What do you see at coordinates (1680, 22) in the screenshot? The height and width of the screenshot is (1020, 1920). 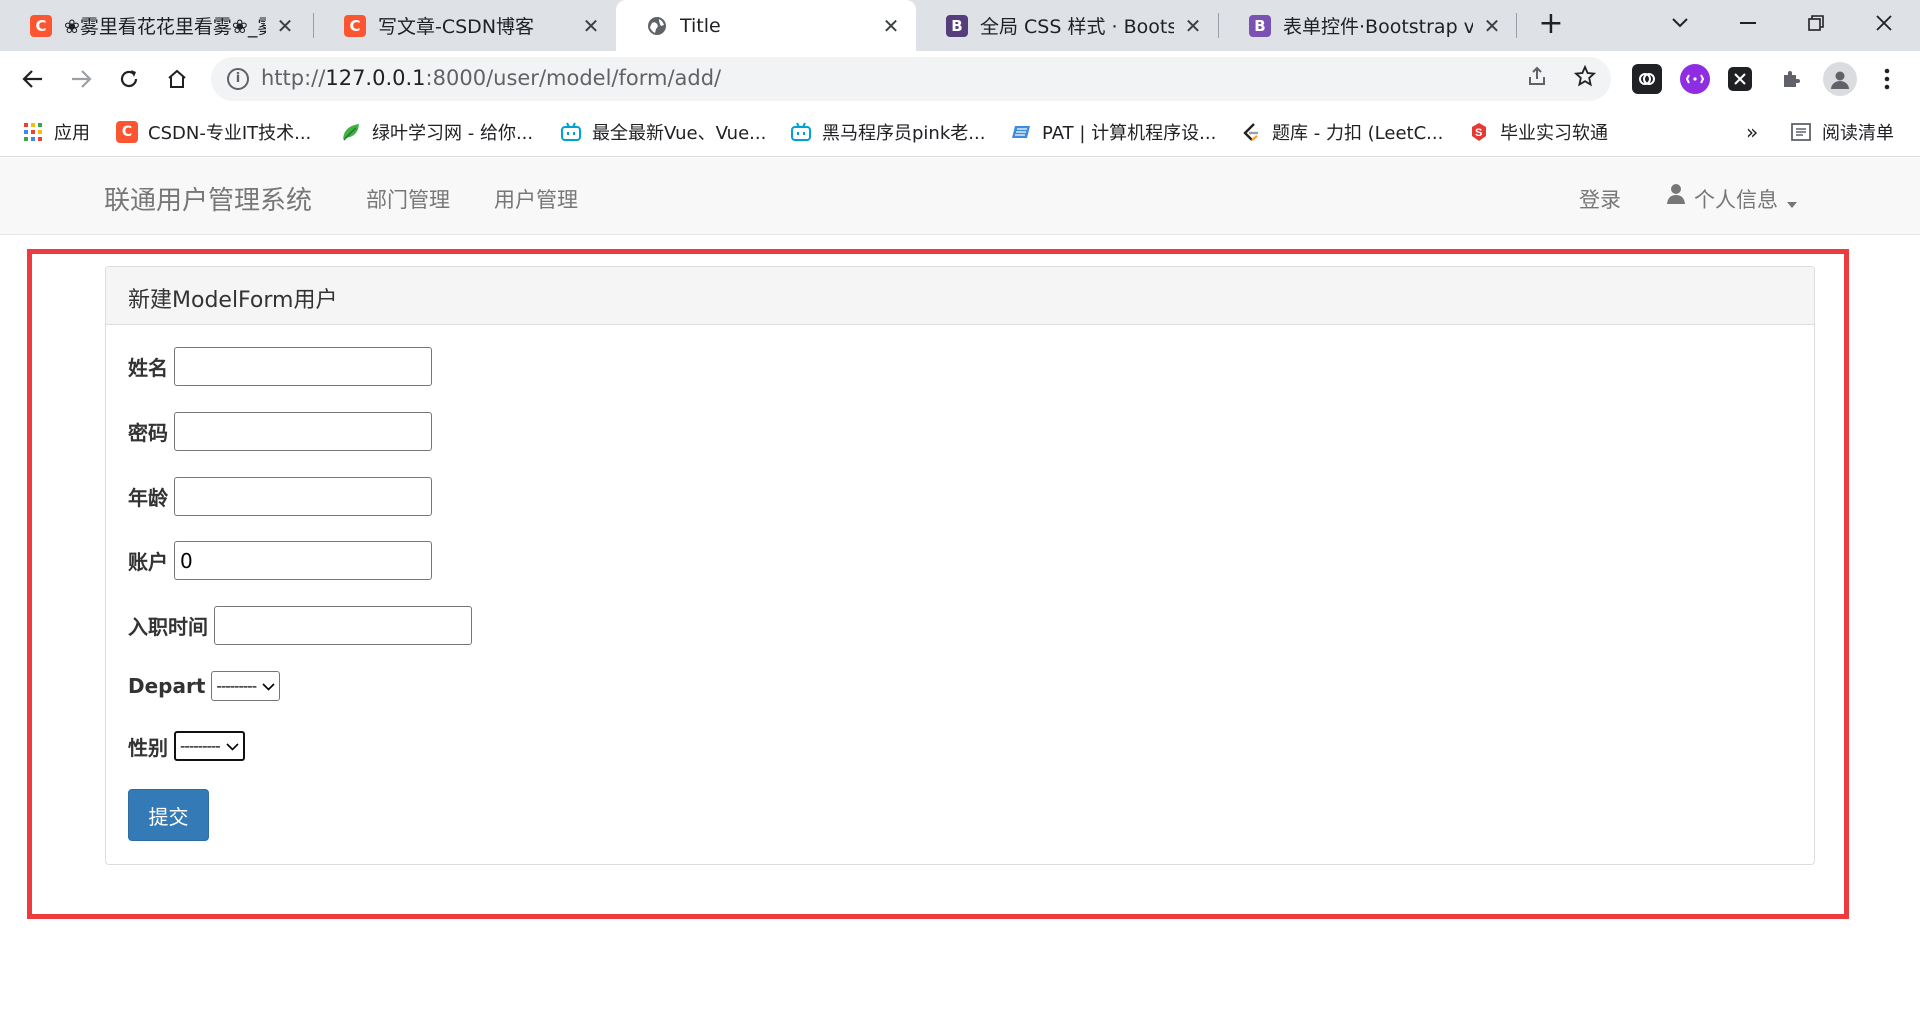 I see `tab-search-icon` at bounding box center [1680, 22].